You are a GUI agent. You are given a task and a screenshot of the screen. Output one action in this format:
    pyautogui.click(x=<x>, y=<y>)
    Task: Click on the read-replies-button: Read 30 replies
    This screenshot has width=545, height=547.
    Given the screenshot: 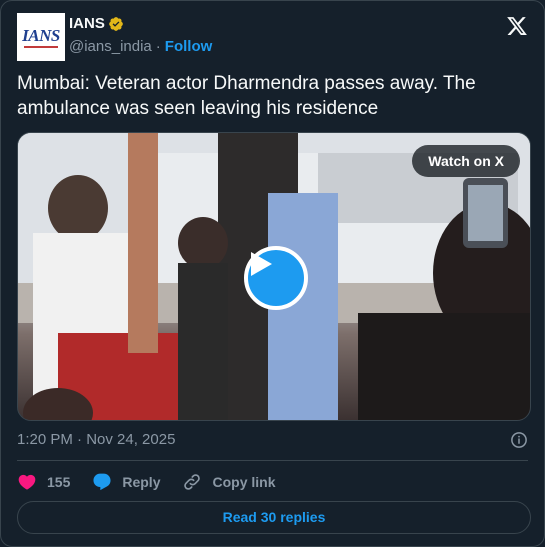 What is the action you would take?
    pyautogui.click(x=274, y=517)
    